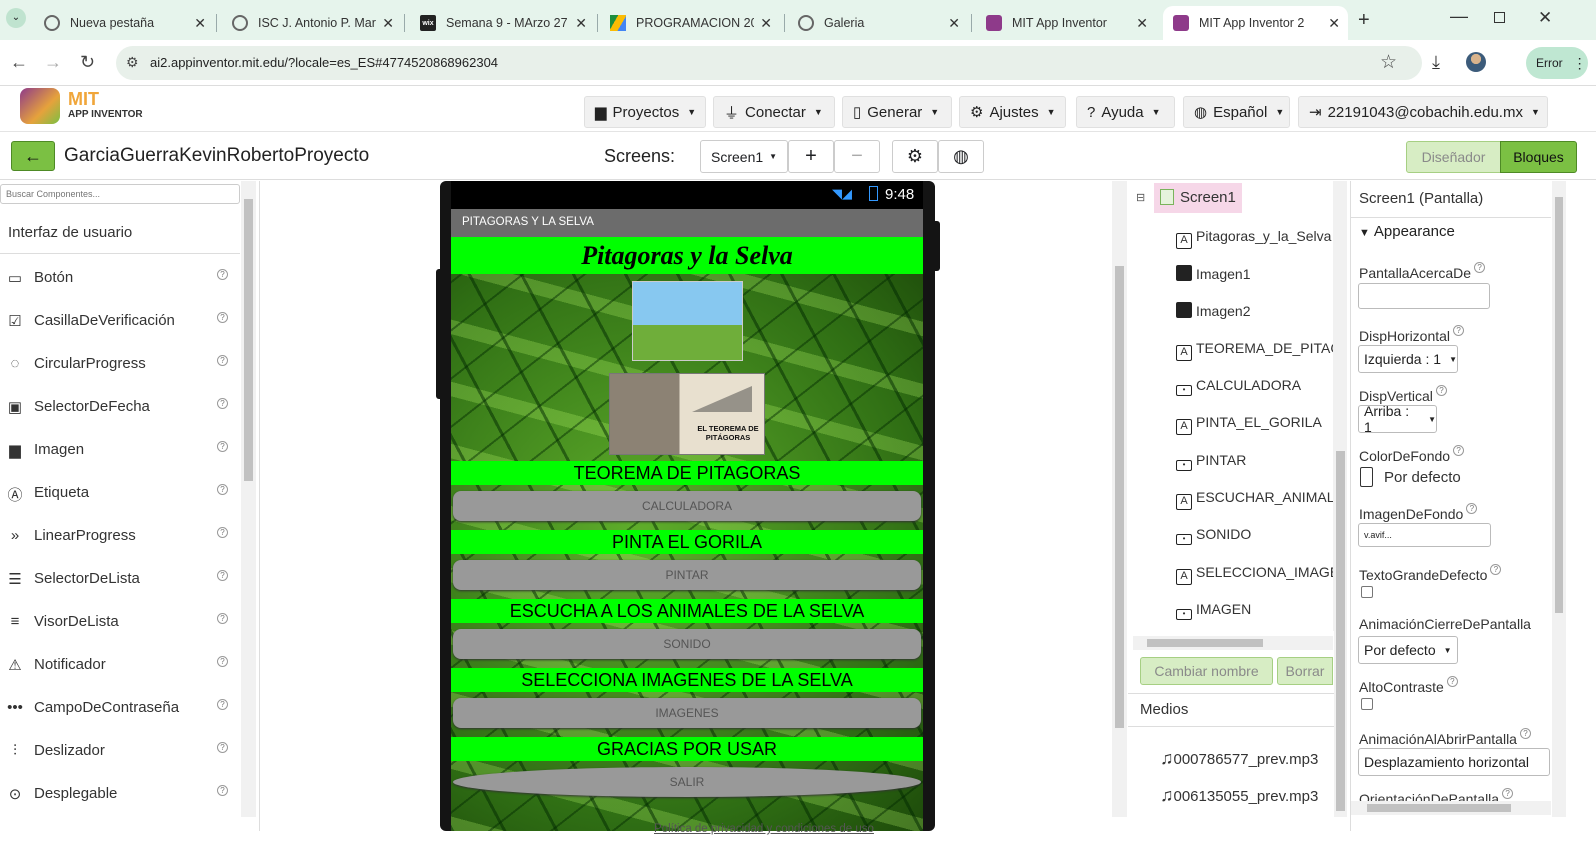 Image resolution: width=1596 pixels, height=856 pixels. What do you see at coordinates (1557, 63) in the screenshot?
I see `profile-error-button: Error ⋮` at bounding box center [1557, 63].